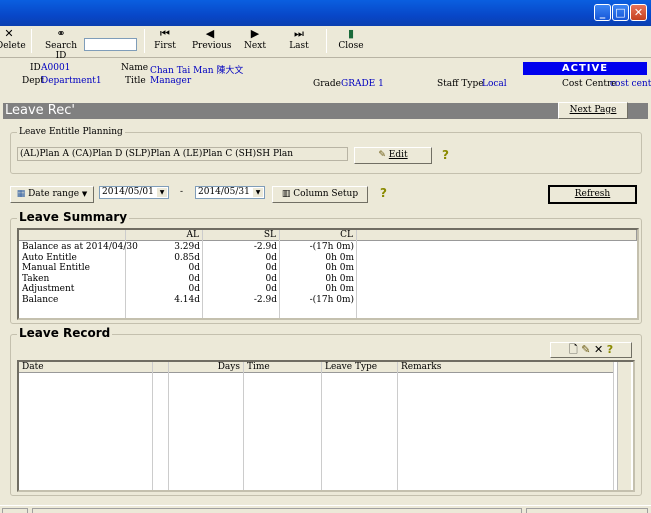 The image size is (651, 513). Describe the element at coordinates (460, 84) in the screenshot. I see `staff-type-label: Staff Type` at that location.